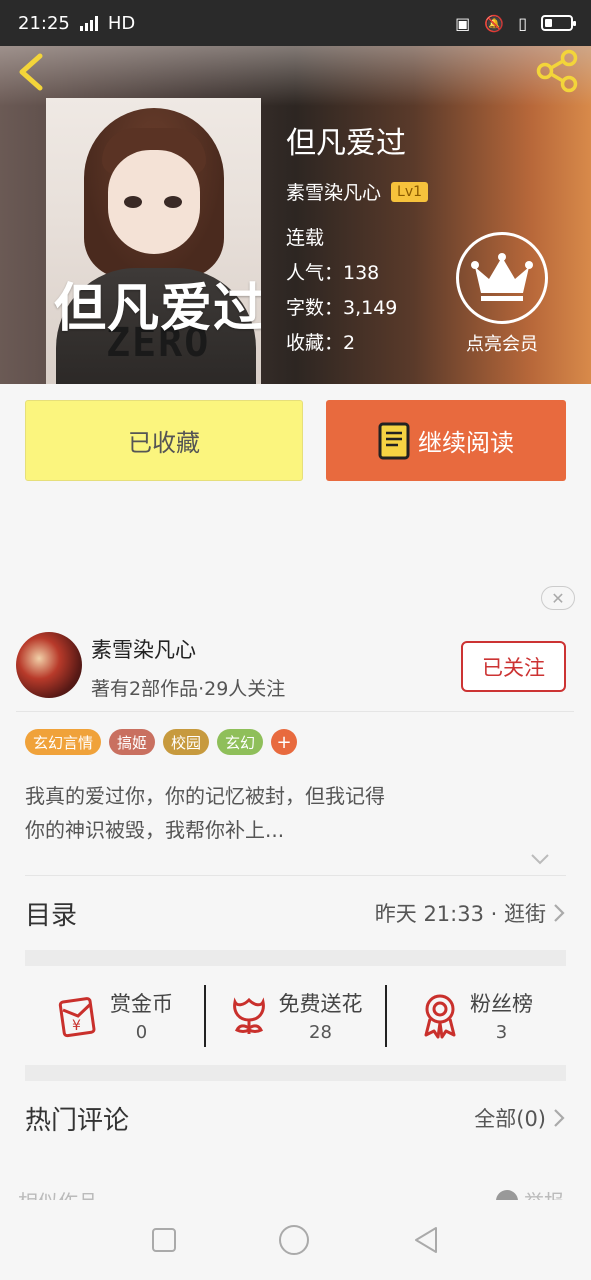  Describe the element at coordinates (295, 671) in the screenshot. I see `author-card: 素雪染凡心 著有2部作品·29人关注 已关注` at that location.